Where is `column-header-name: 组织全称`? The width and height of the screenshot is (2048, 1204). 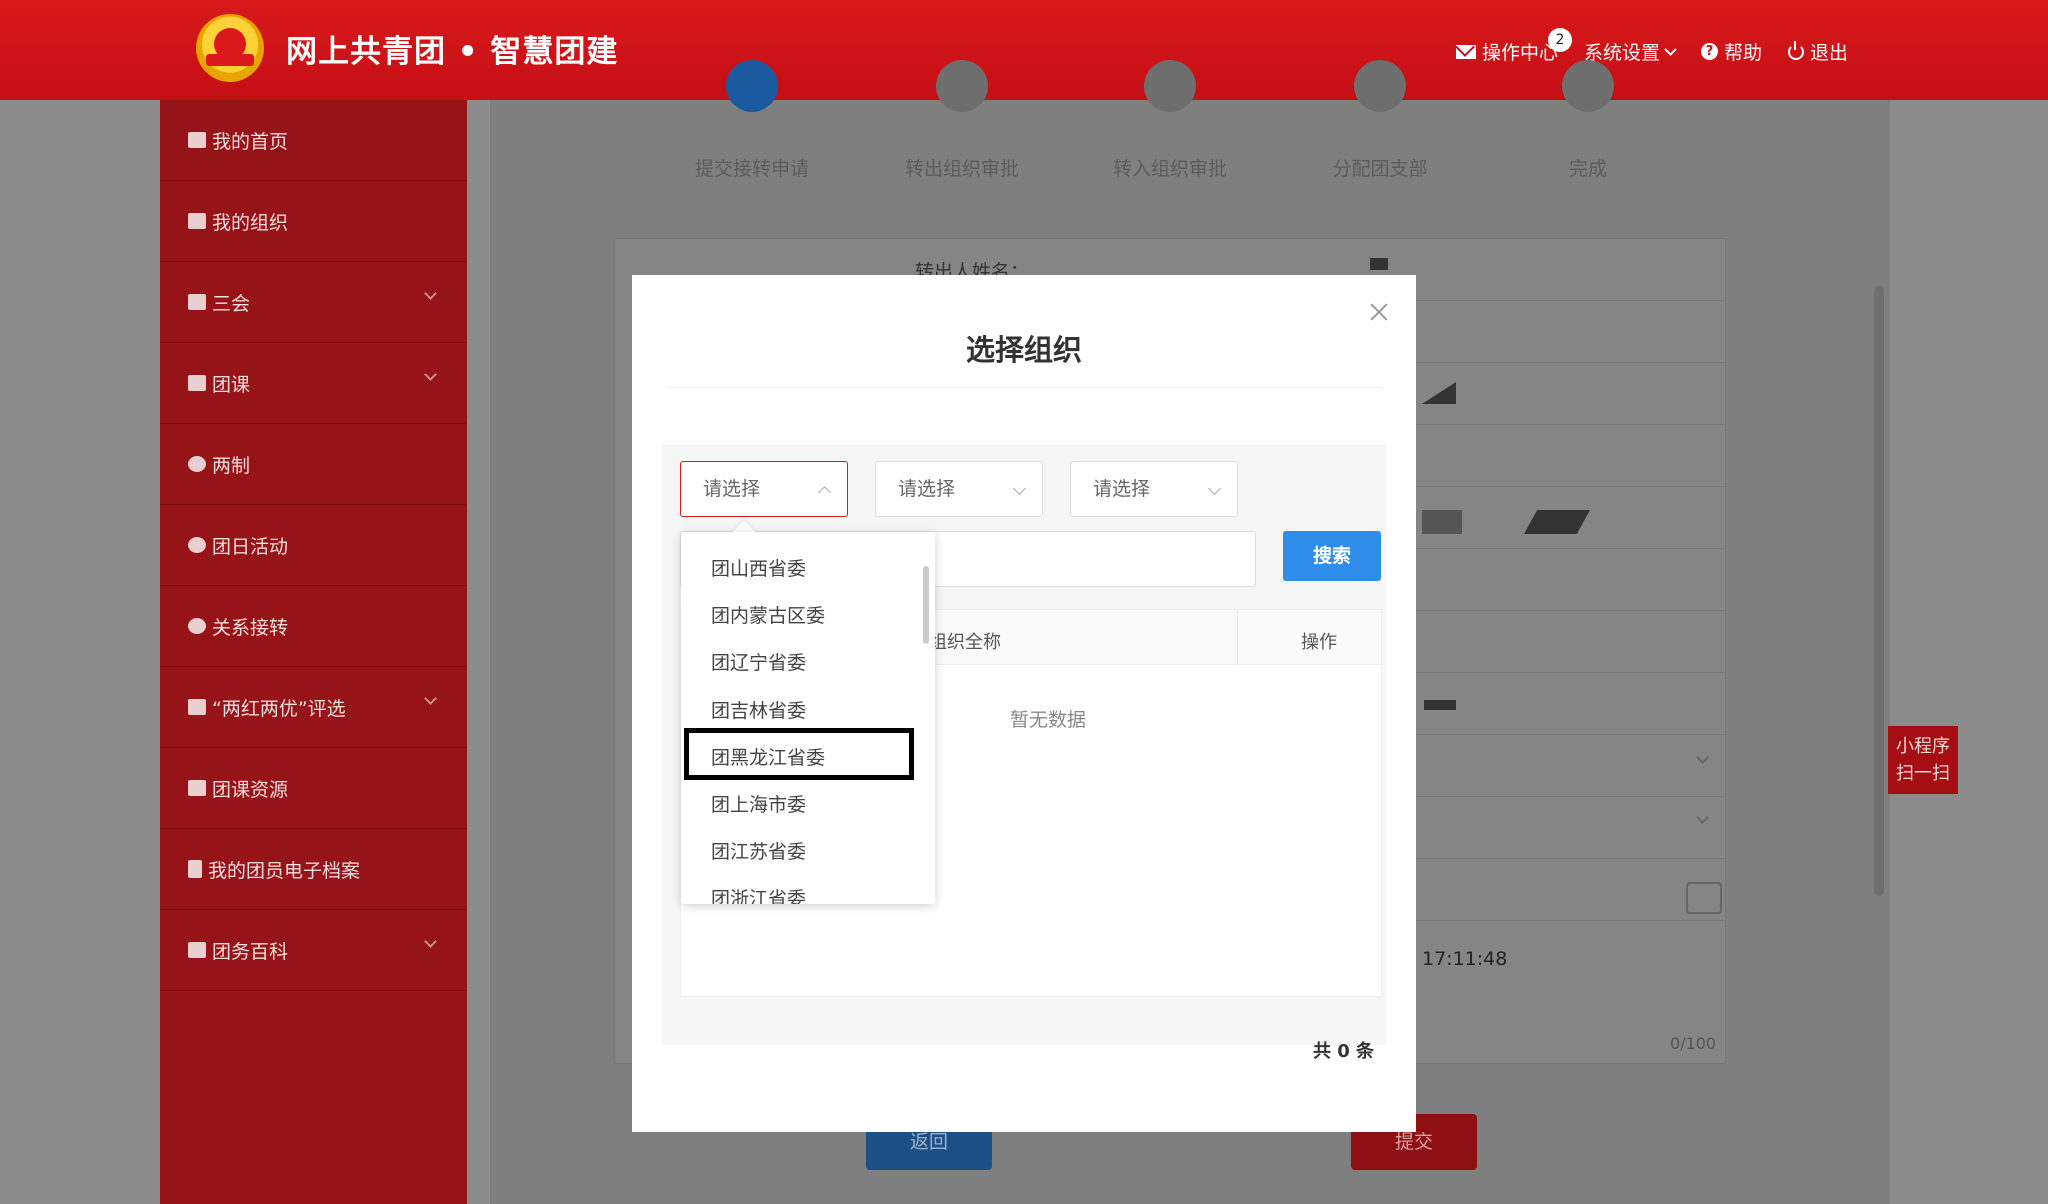 column-header-name: 组织全称 is located at coordinates (965, 642).